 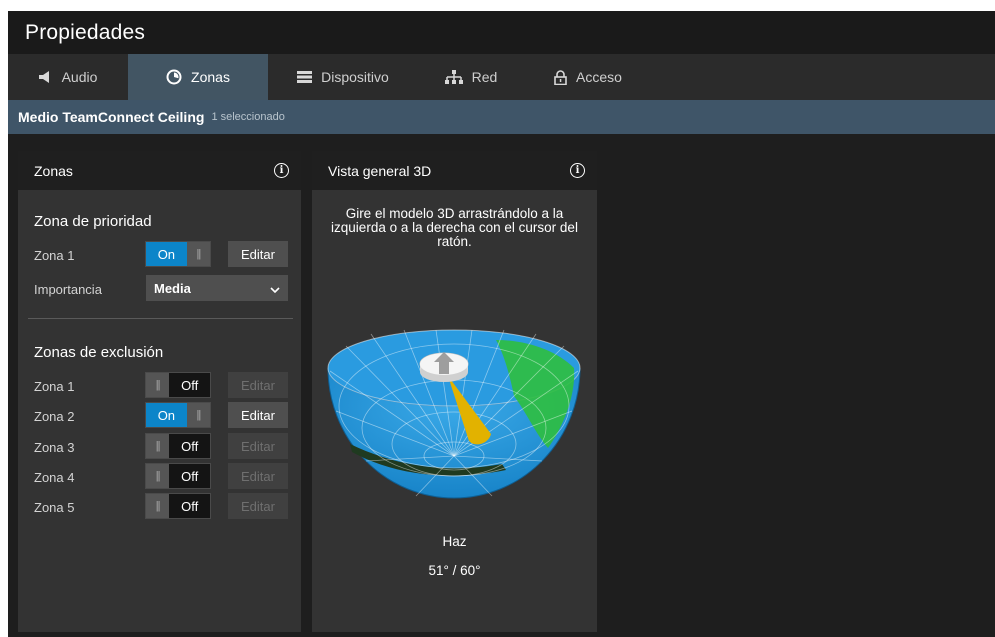 I want to click on selection-count: 1 seleccionado, so click(x=248, y=117).